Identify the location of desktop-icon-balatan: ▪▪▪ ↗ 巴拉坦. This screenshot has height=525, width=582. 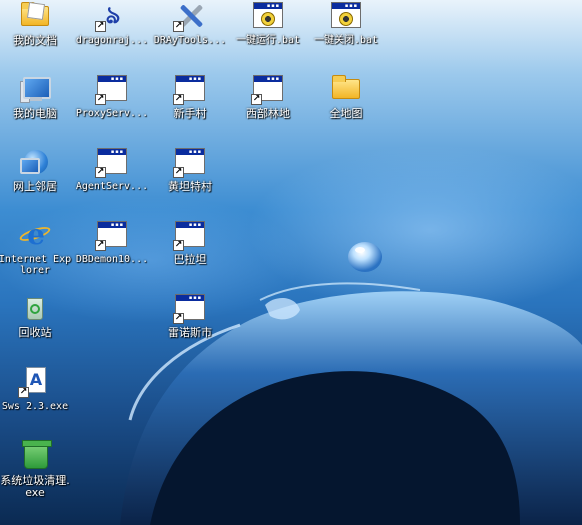
(190, 255).